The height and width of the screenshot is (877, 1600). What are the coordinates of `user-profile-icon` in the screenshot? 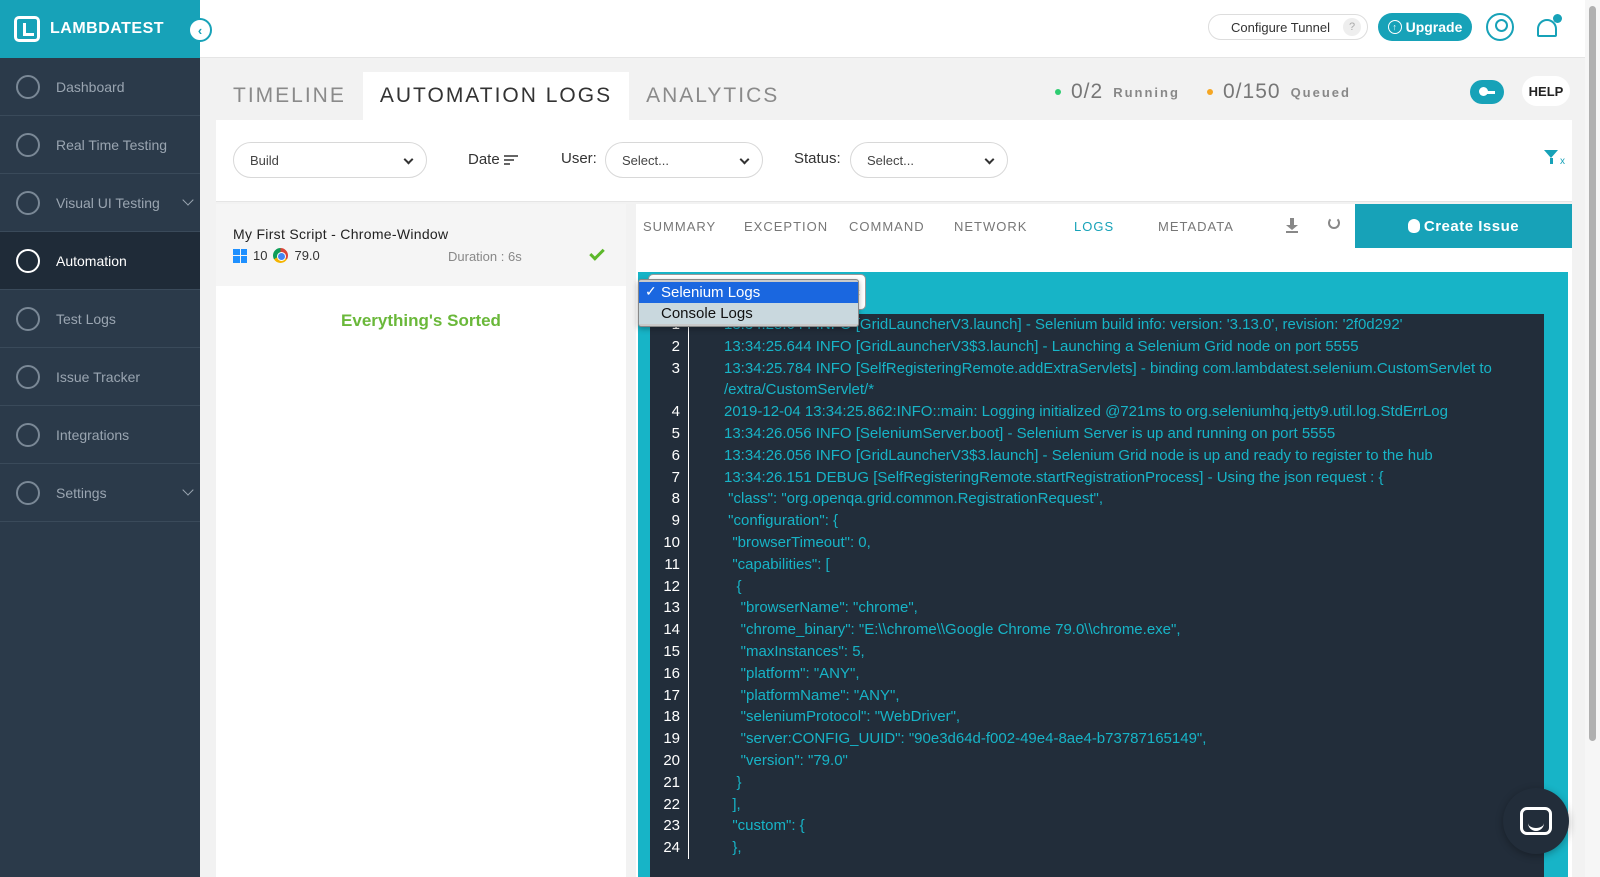 It's located at (1500, 27).